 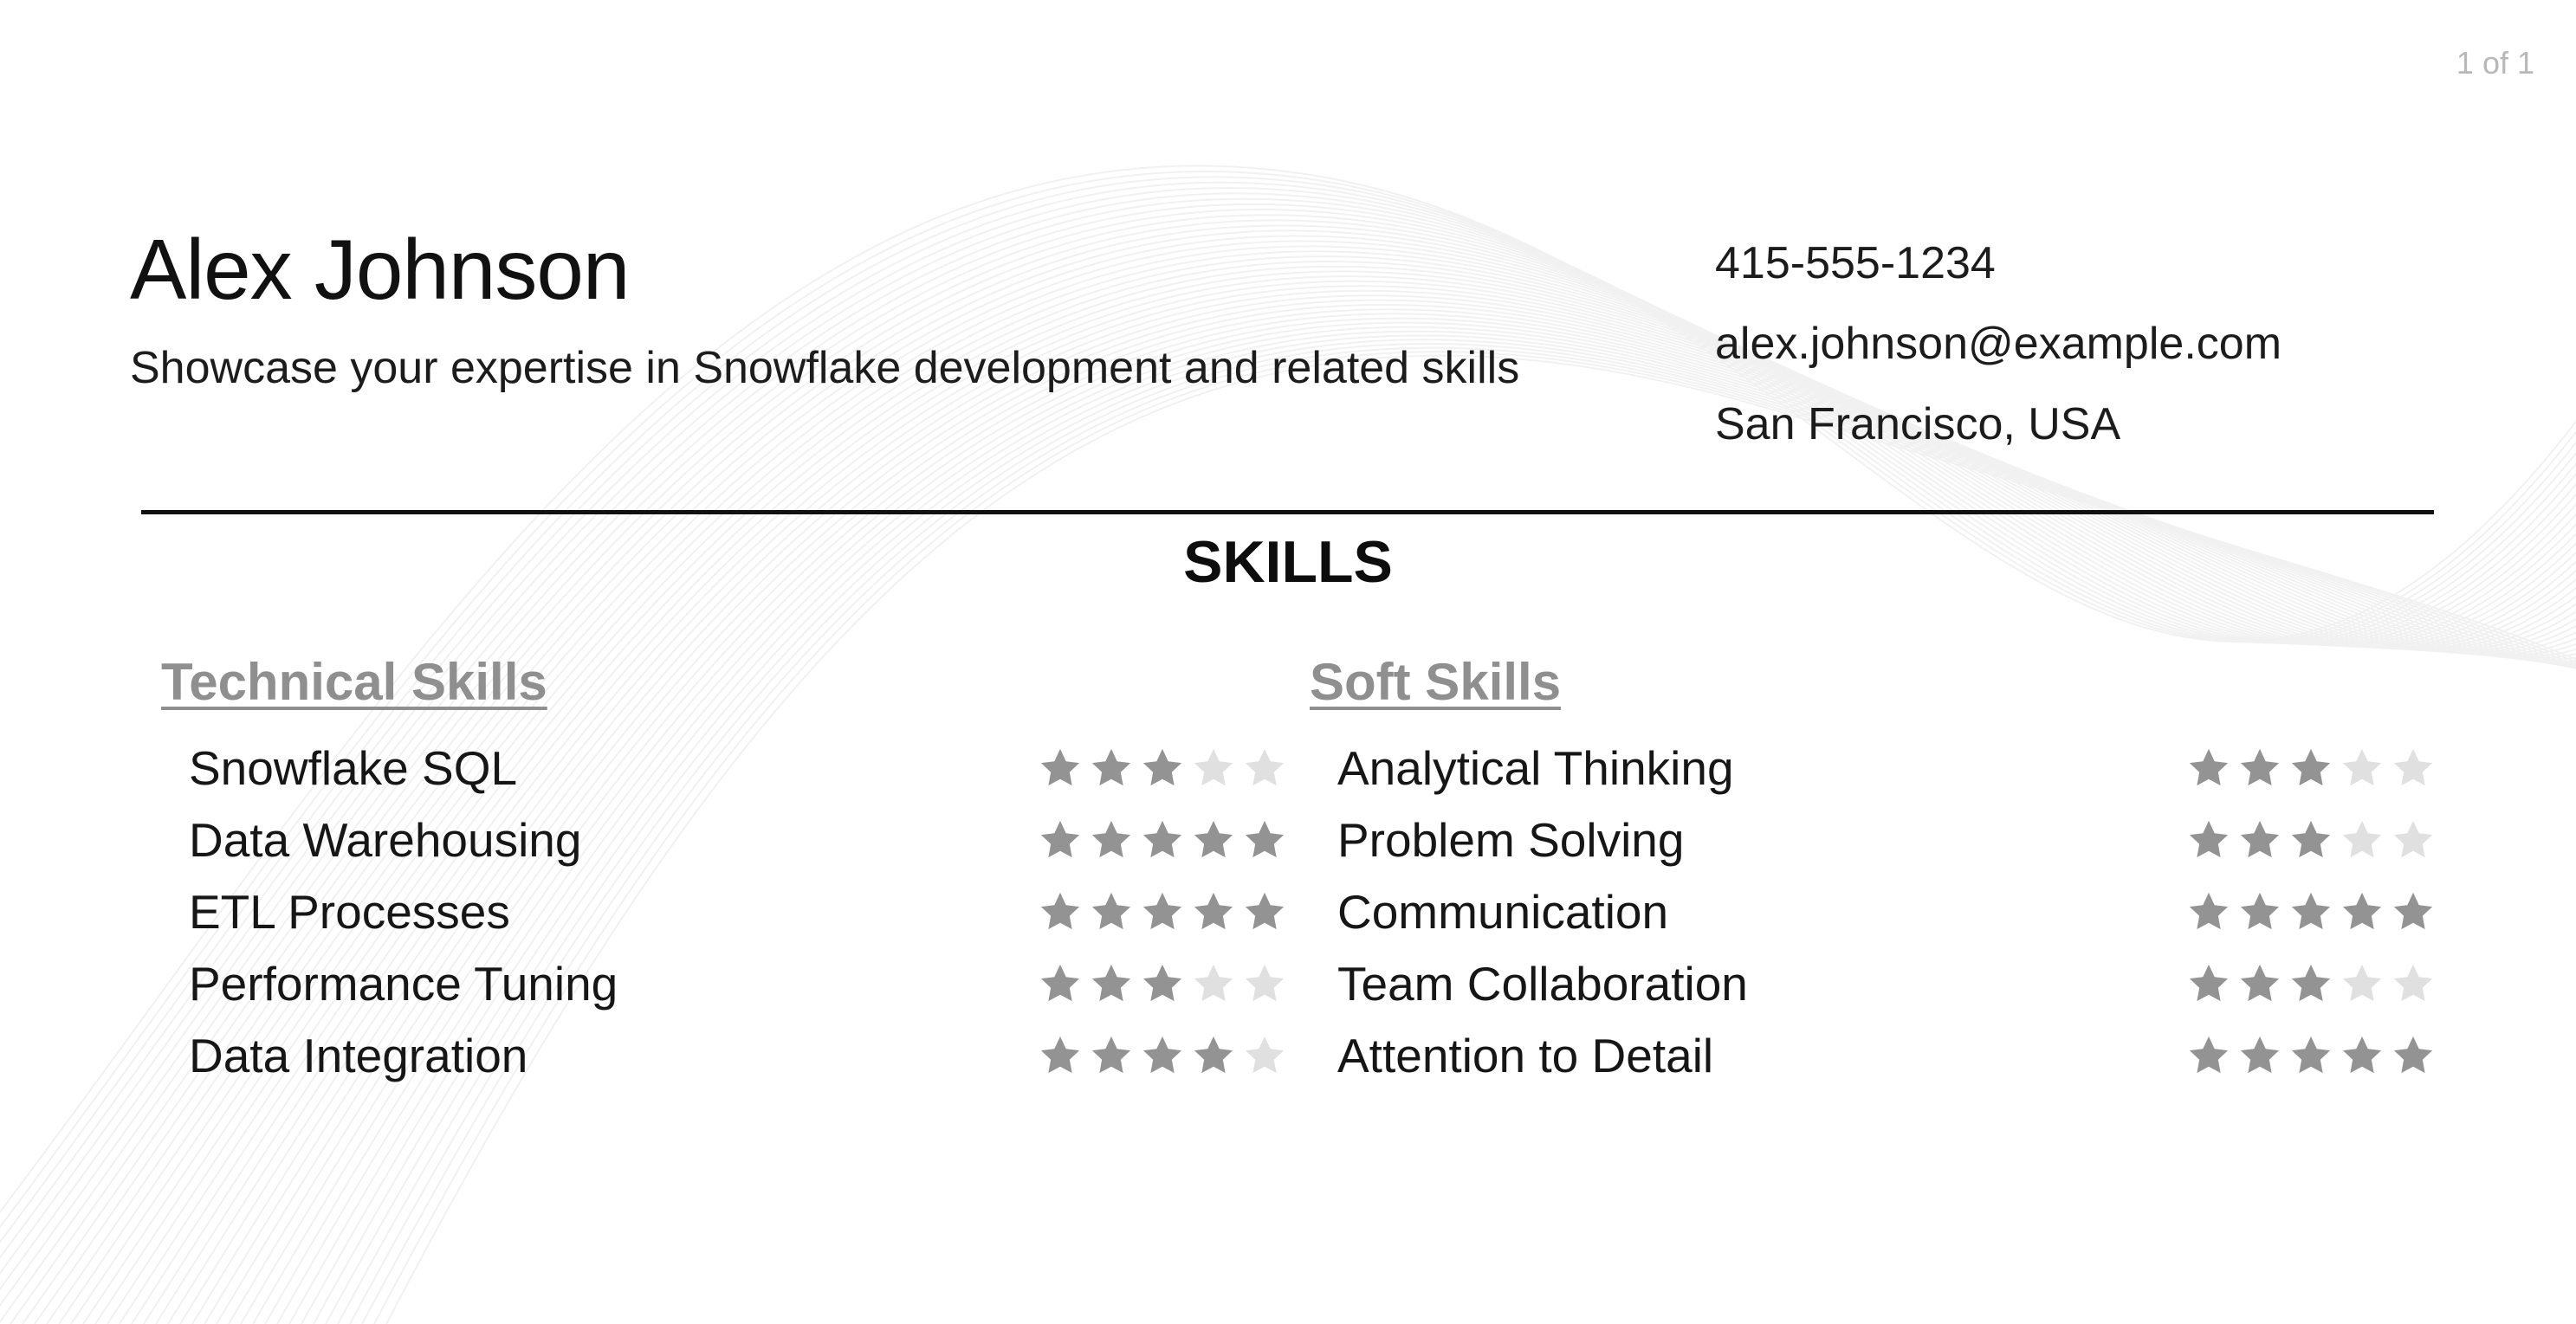 What do you see at coordinates (1542, 984) in the screenshot?
I see `skill-name: Team Collaboration` at bounding box center [1542, 984].